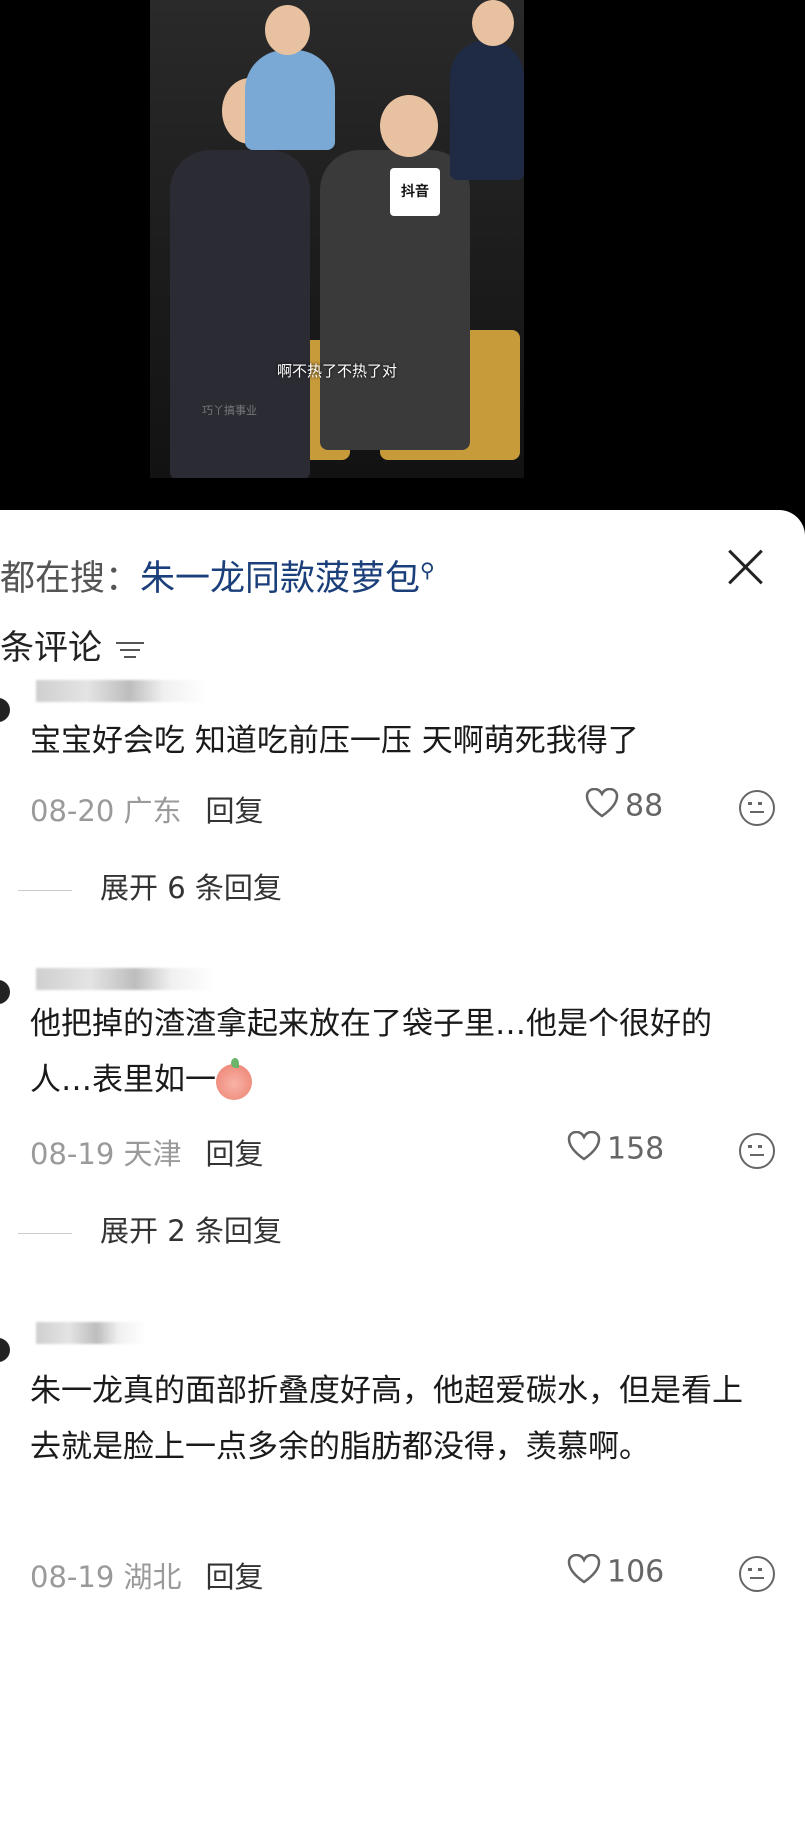 The height and width of the screenshot is (1824, 805). I want to click on person-right, so click(487, 110).